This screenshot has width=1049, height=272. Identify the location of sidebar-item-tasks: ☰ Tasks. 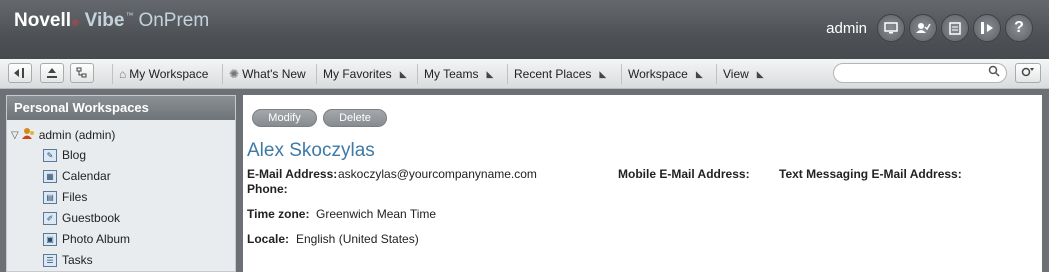
(68, 260).